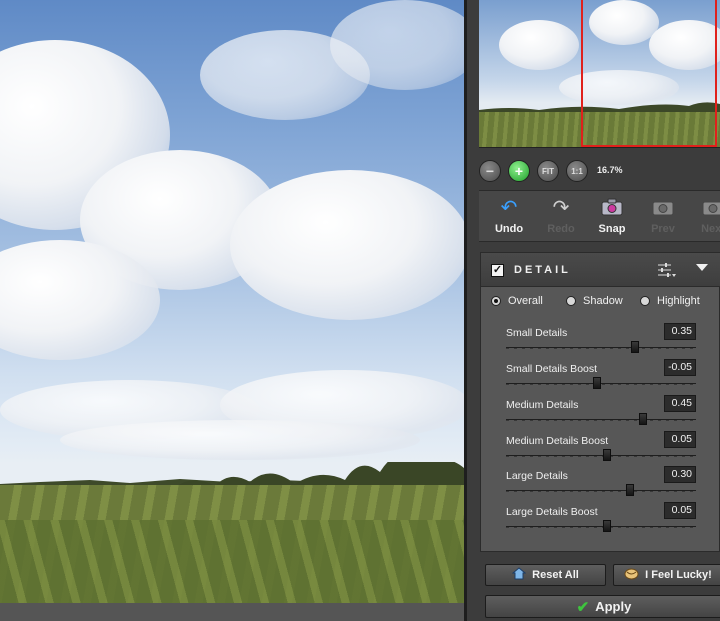  What do you see at coordinates (525, 301) in the screenshot?
I see `radio-label: Overall` at bounding box center [525, 301].